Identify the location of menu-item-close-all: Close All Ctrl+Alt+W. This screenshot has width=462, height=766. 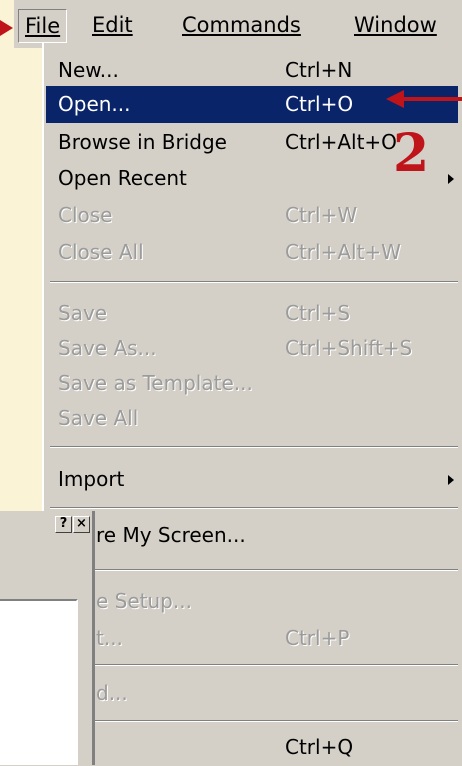
(253, 252).